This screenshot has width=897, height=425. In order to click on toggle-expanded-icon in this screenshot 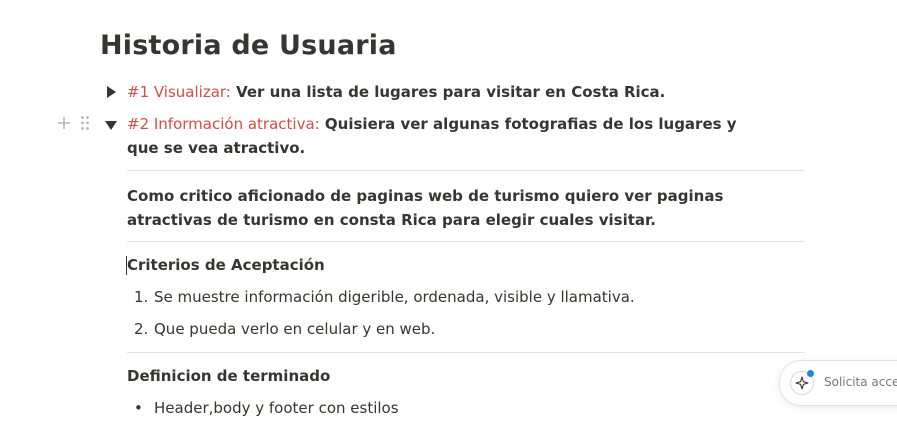, I will do `click(111, 125)`.